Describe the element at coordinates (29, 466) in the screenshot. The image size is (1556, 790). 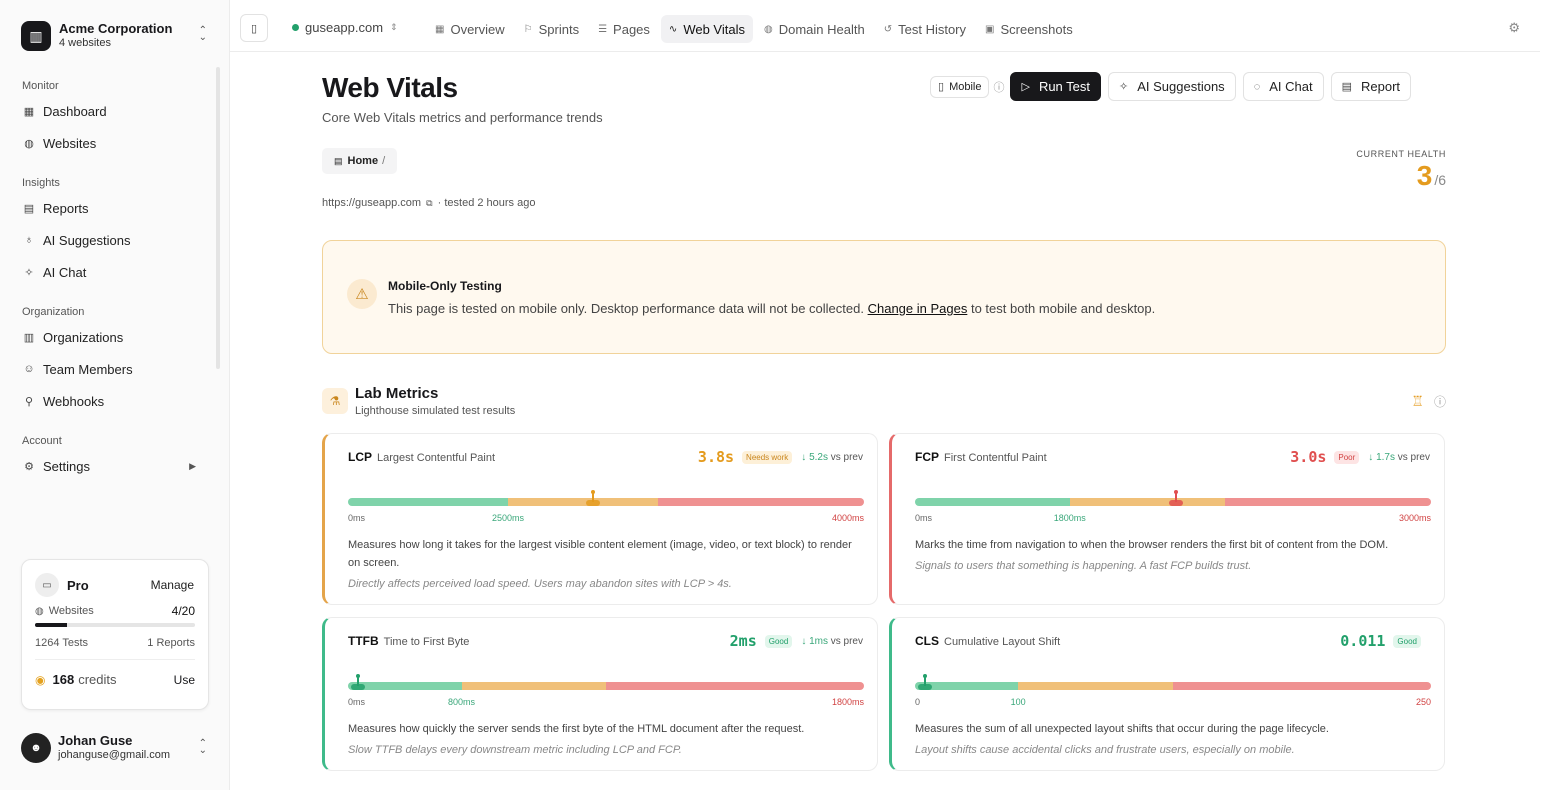
I see `gear-icon: ⚙` at that location.